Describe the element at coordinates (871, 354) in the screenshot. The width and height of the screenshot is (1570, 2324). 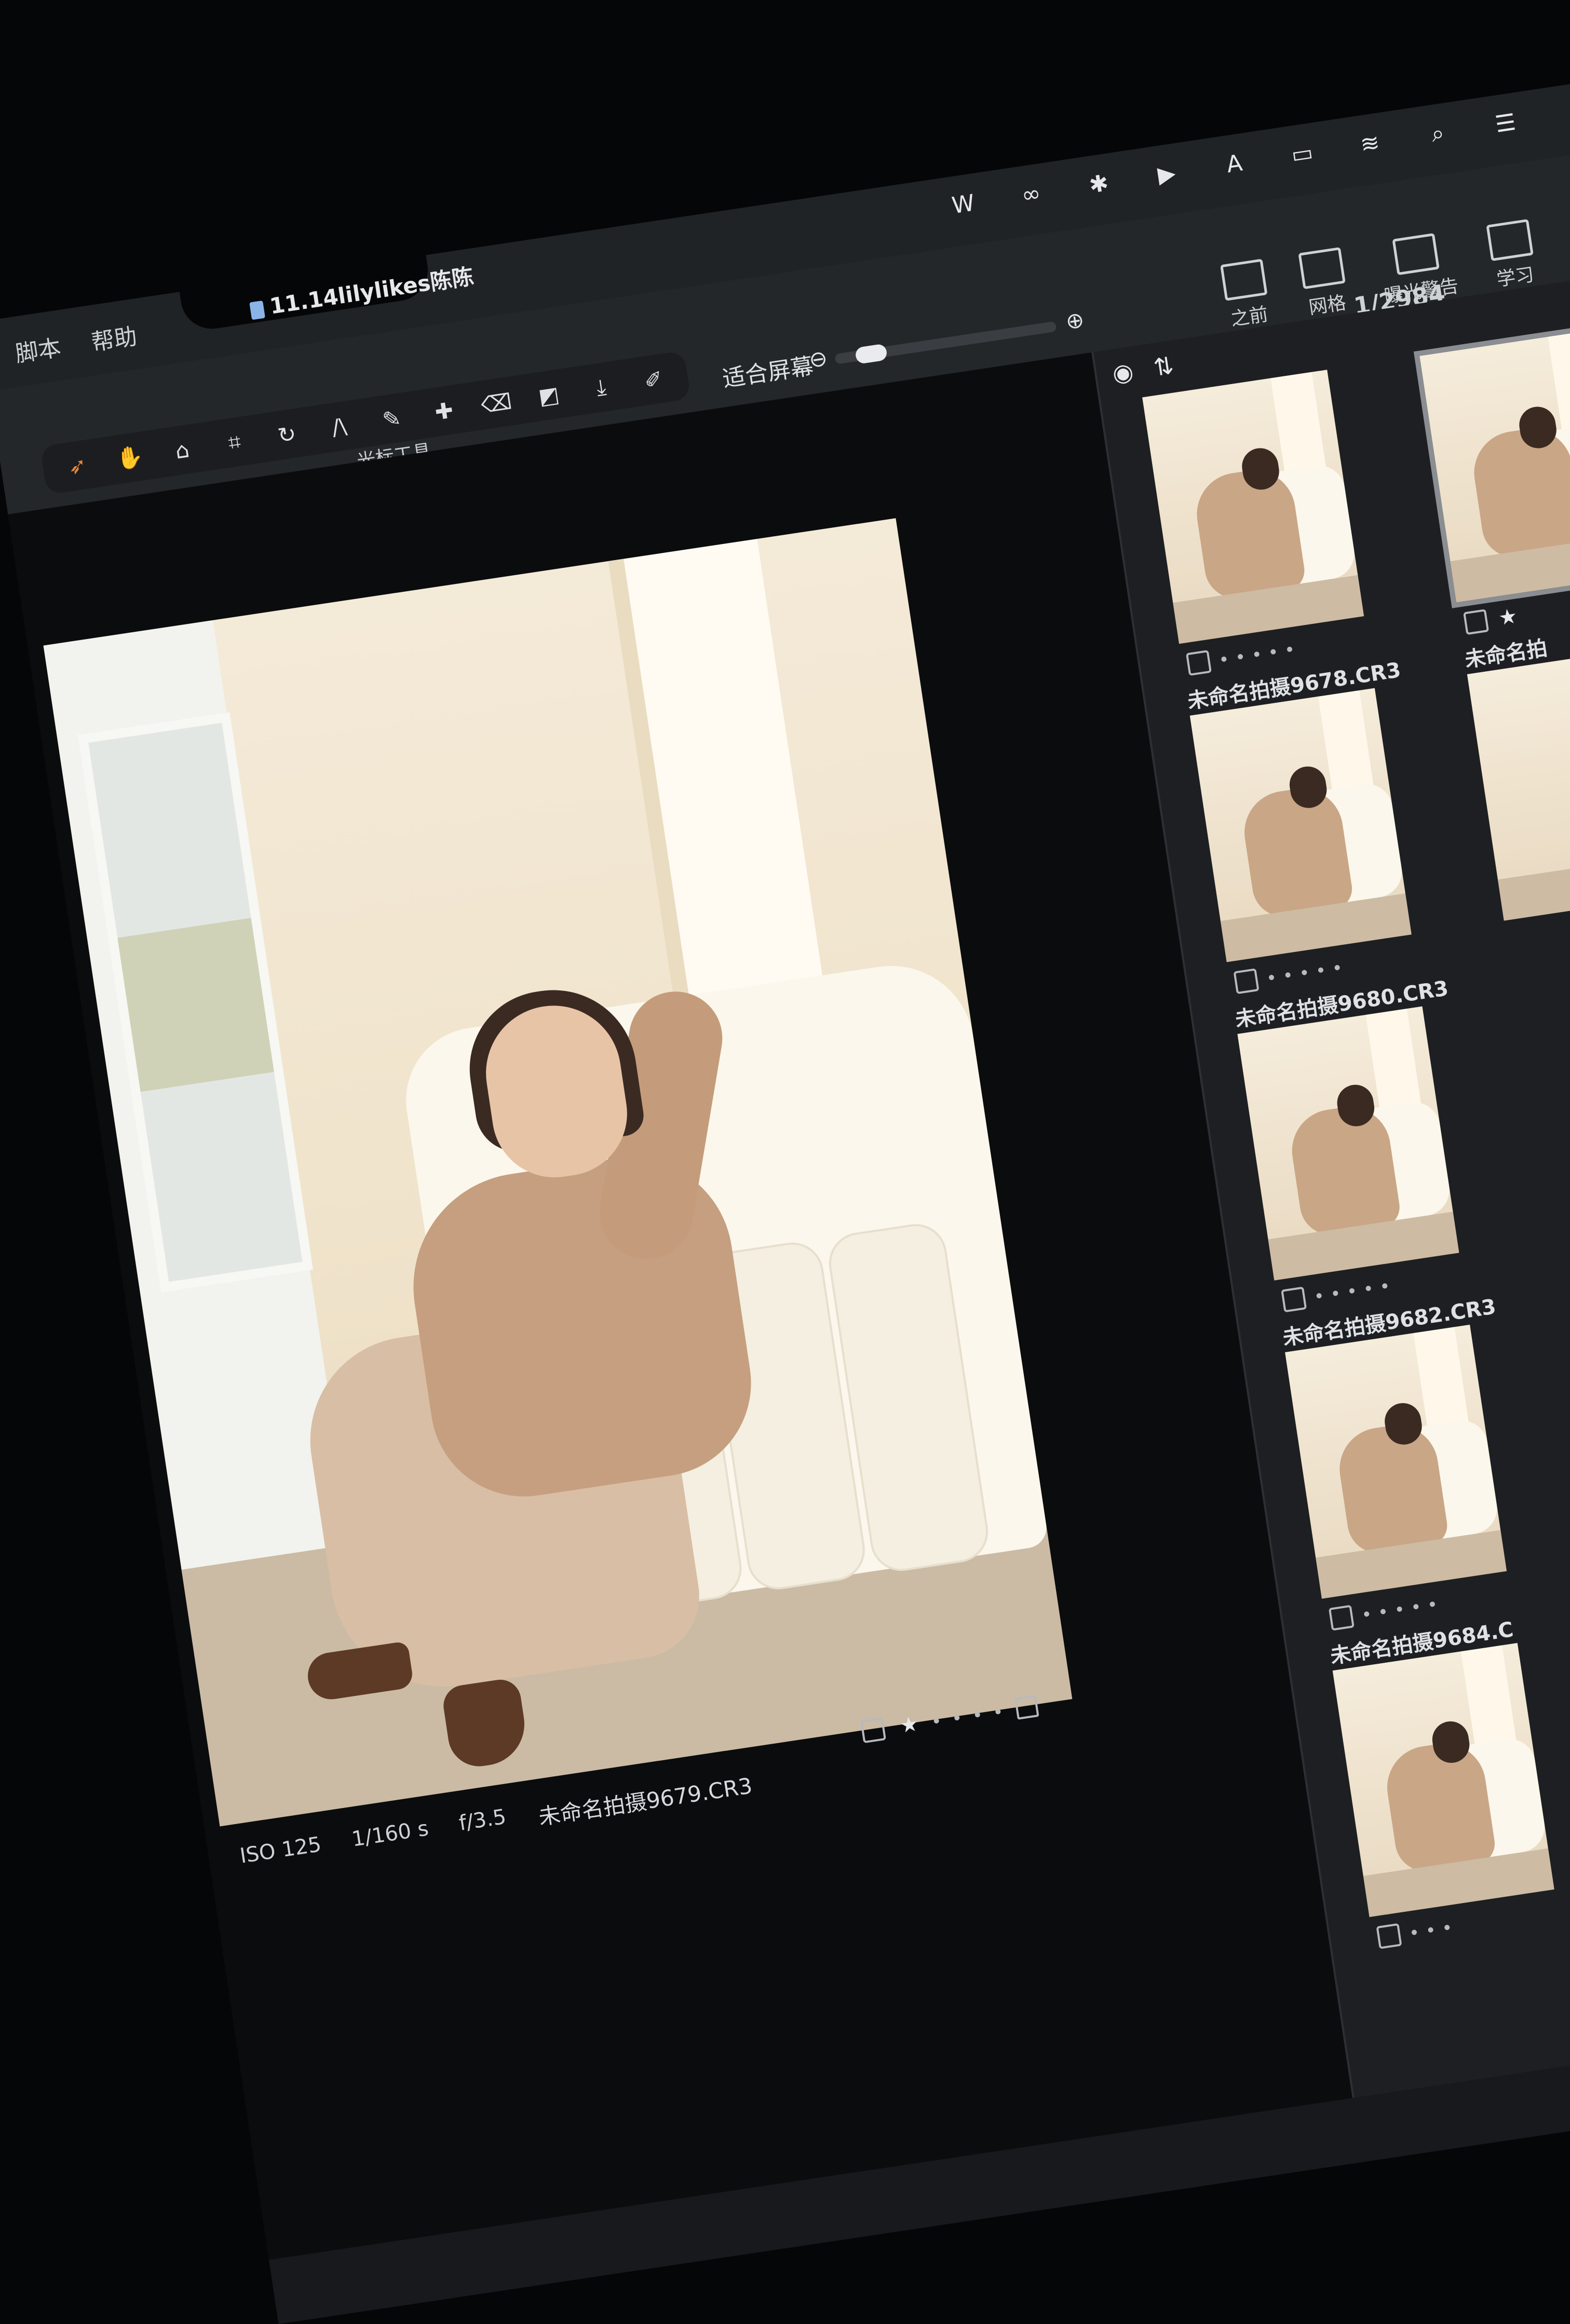
I see `zoom-slider-knob` at that location.